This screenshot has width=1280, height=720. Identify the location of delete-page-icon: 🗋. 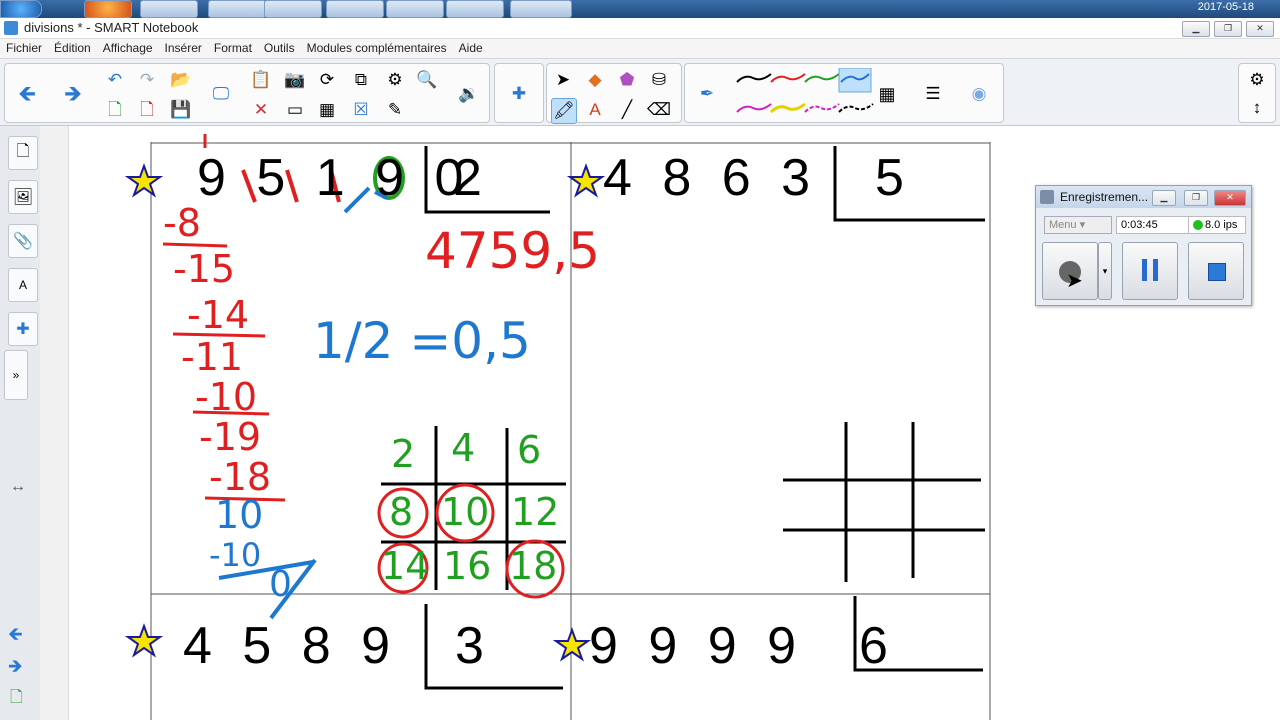
(147, 110).